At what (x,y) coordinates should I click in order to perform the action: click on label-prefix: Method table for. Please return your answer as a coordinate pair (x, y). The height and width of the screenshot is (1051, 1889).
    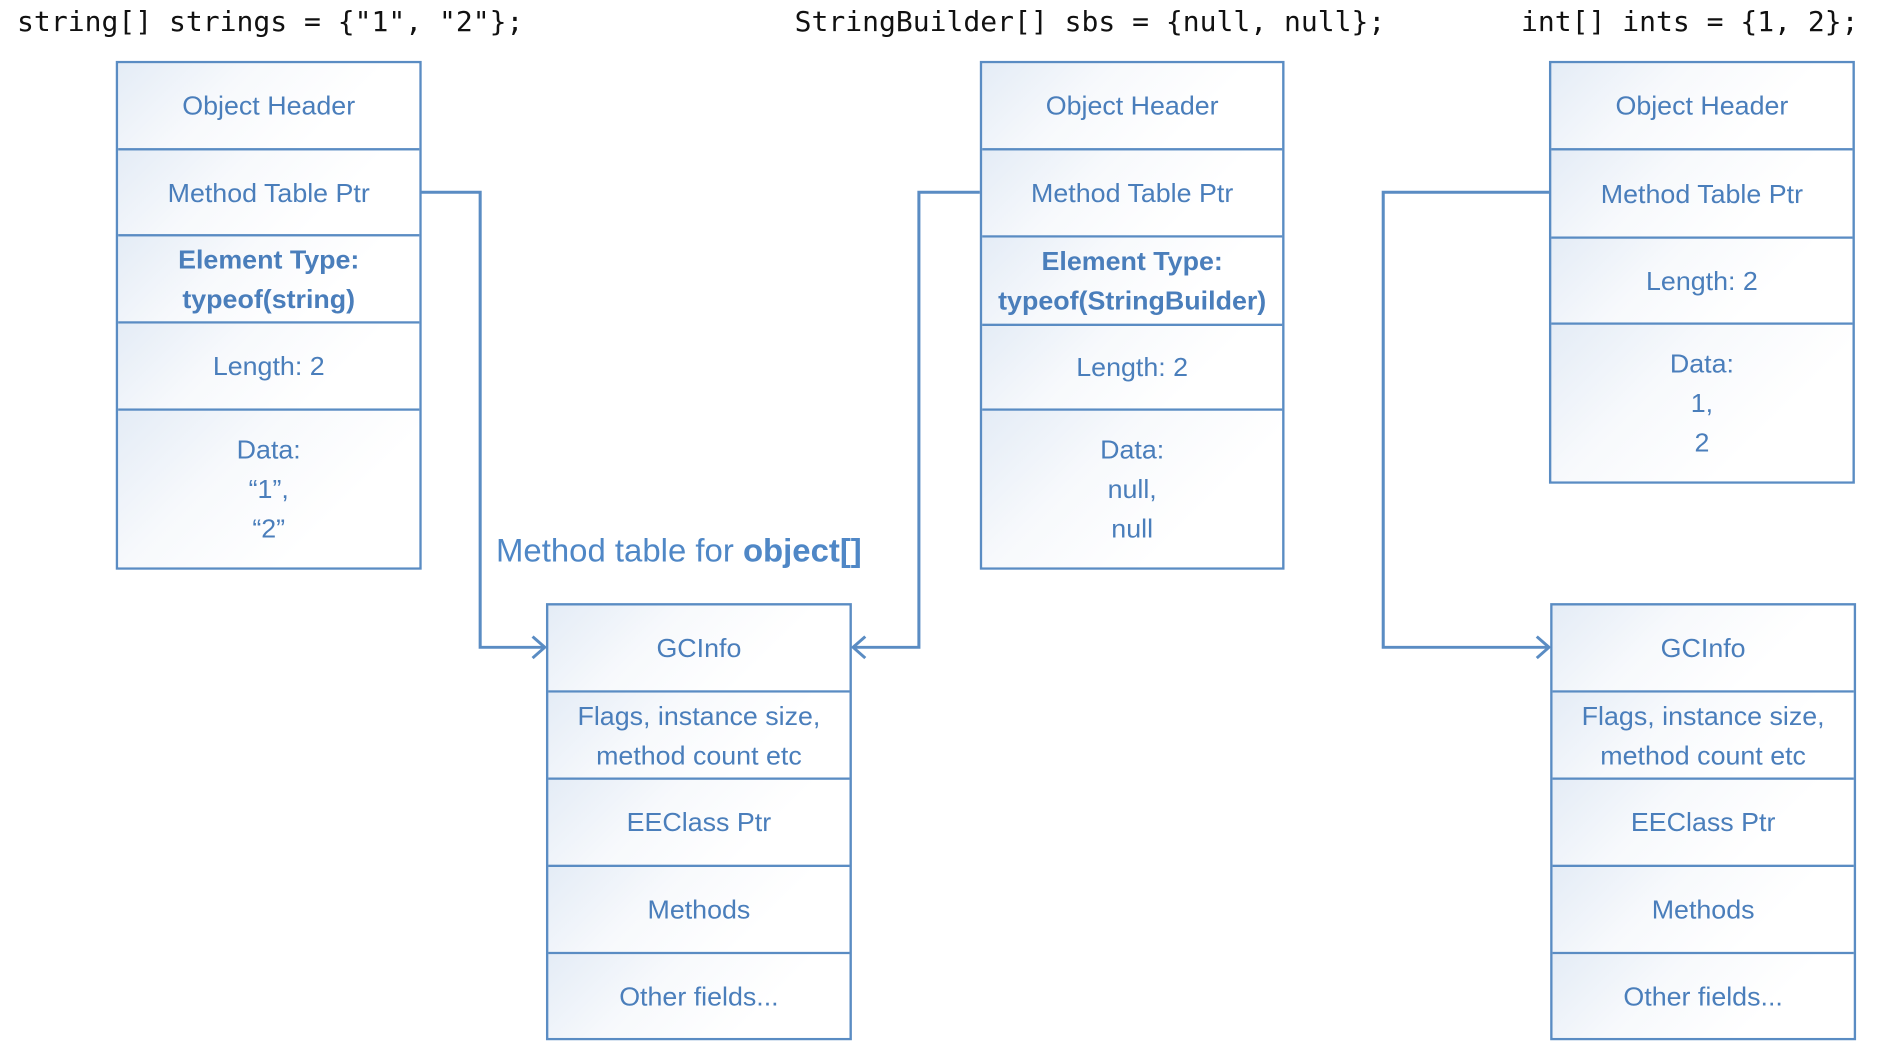
    Looking at the image, I should click on (619, 550).